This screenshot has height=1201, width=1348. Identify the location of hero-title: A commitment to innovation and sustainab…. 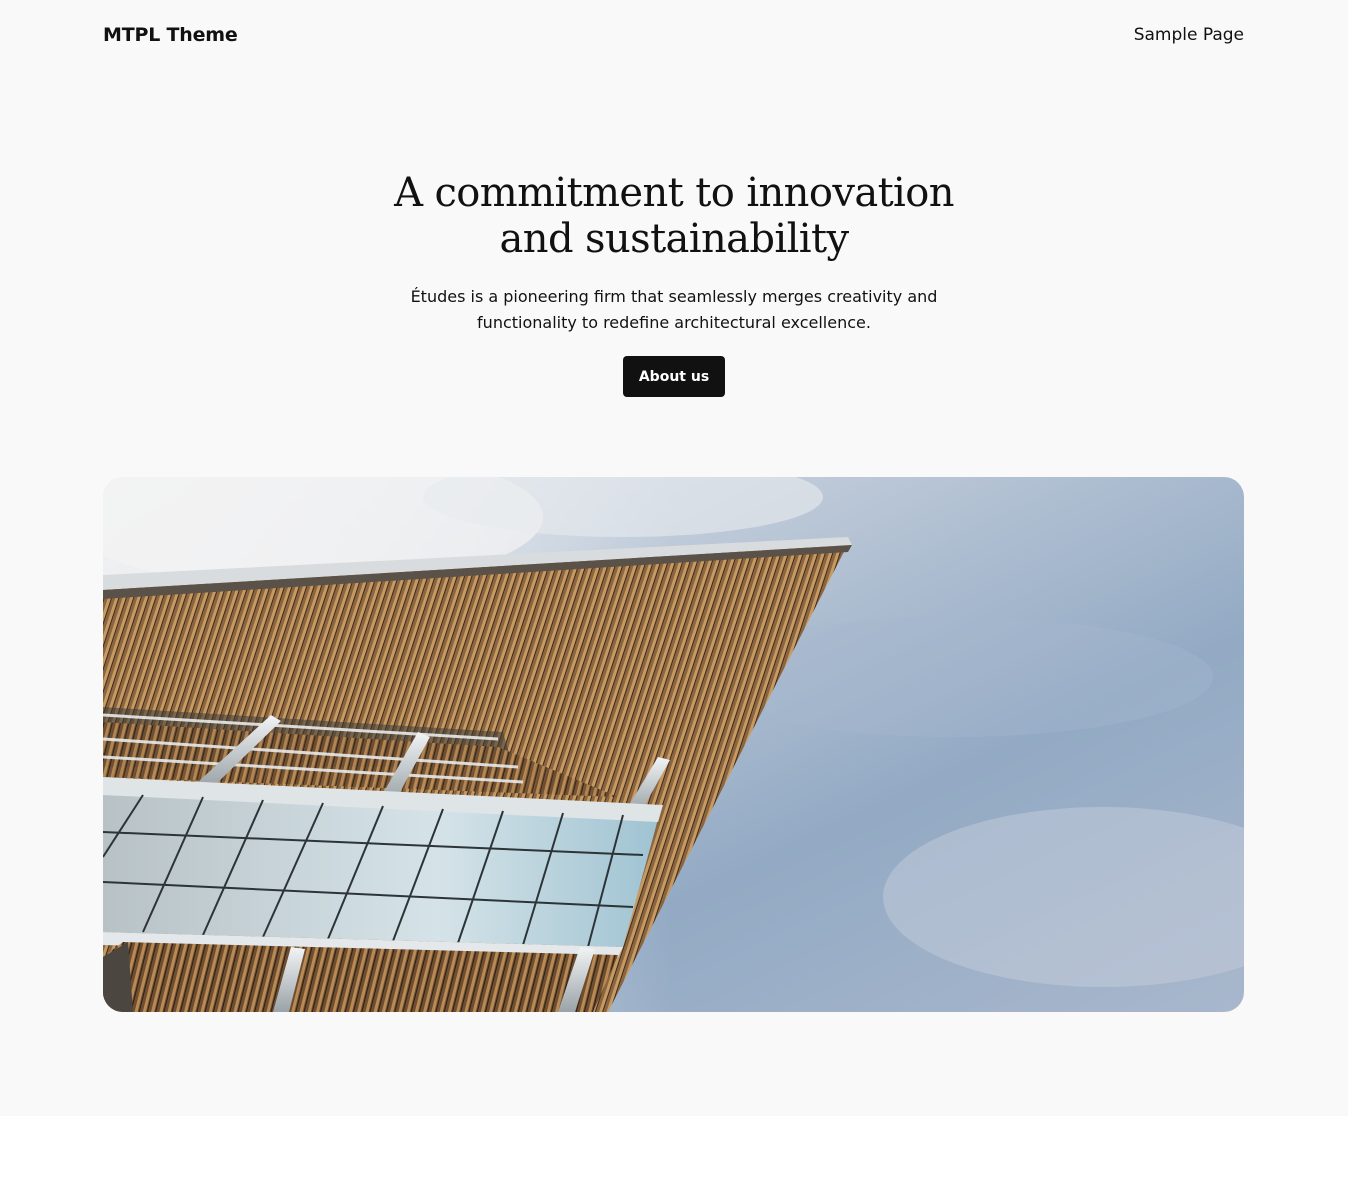
(674, 216).